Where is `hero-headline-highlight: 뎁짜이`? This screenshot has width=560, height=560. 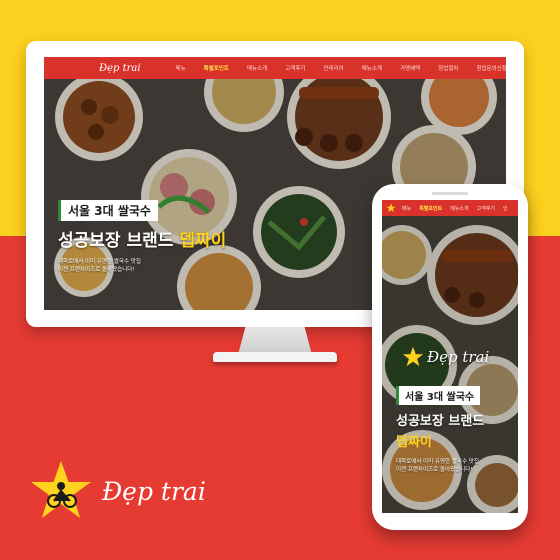 hero-headline-highlight: 뎁짜이 is located at coordinates (203, 241).